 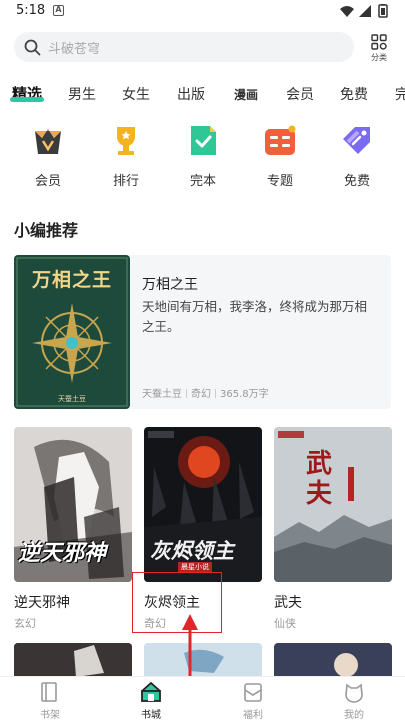 I want to click on nav-label: 我的, so click(x=354, y=715).